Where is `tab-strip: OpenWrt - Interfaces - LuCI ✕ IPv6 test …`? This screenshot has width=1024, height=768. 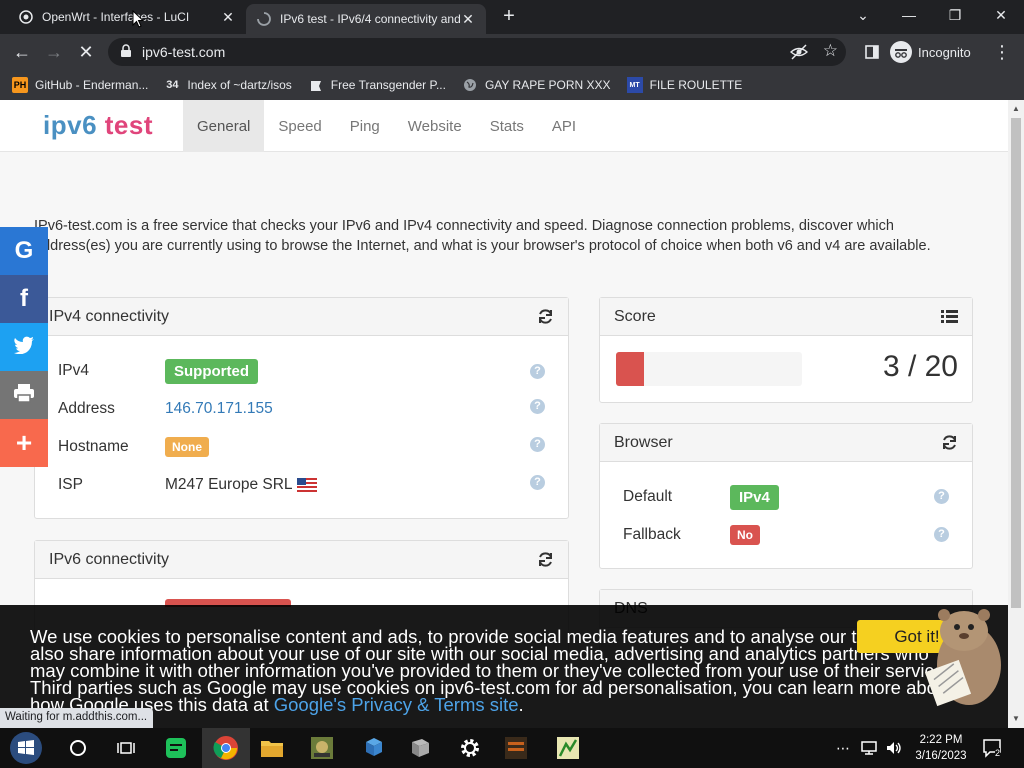
tab-strip: OpenWrt - Interfaces - LuCI ✕ IPv6 test … is located at coordinates (512, 17).